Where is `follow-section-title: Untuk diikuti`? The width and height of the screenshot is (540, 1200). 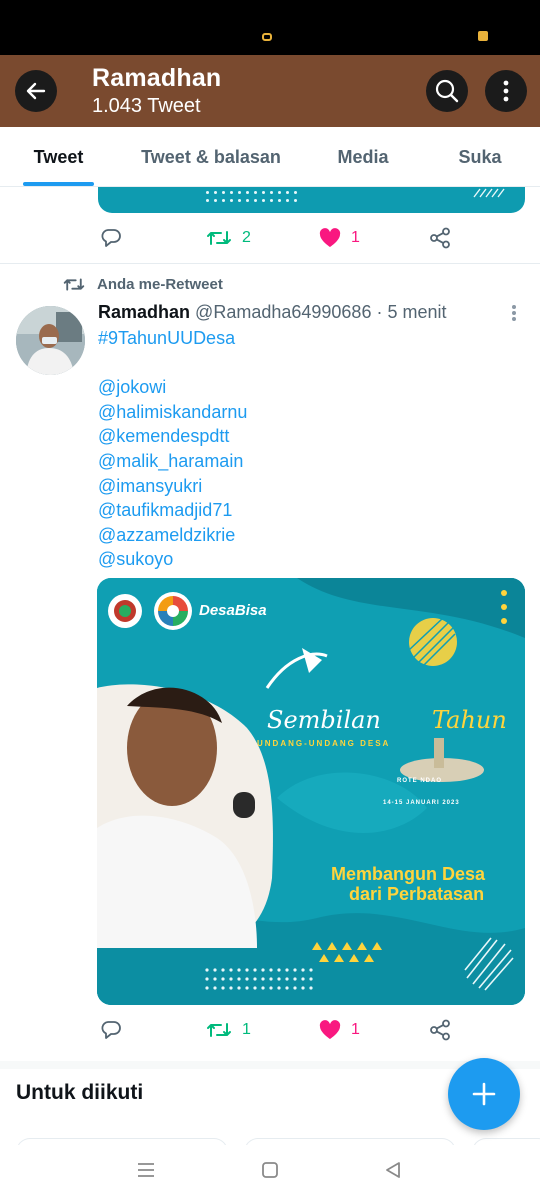 follow-section-title: Untuk diikuti is located at coordinates (80, 1092).